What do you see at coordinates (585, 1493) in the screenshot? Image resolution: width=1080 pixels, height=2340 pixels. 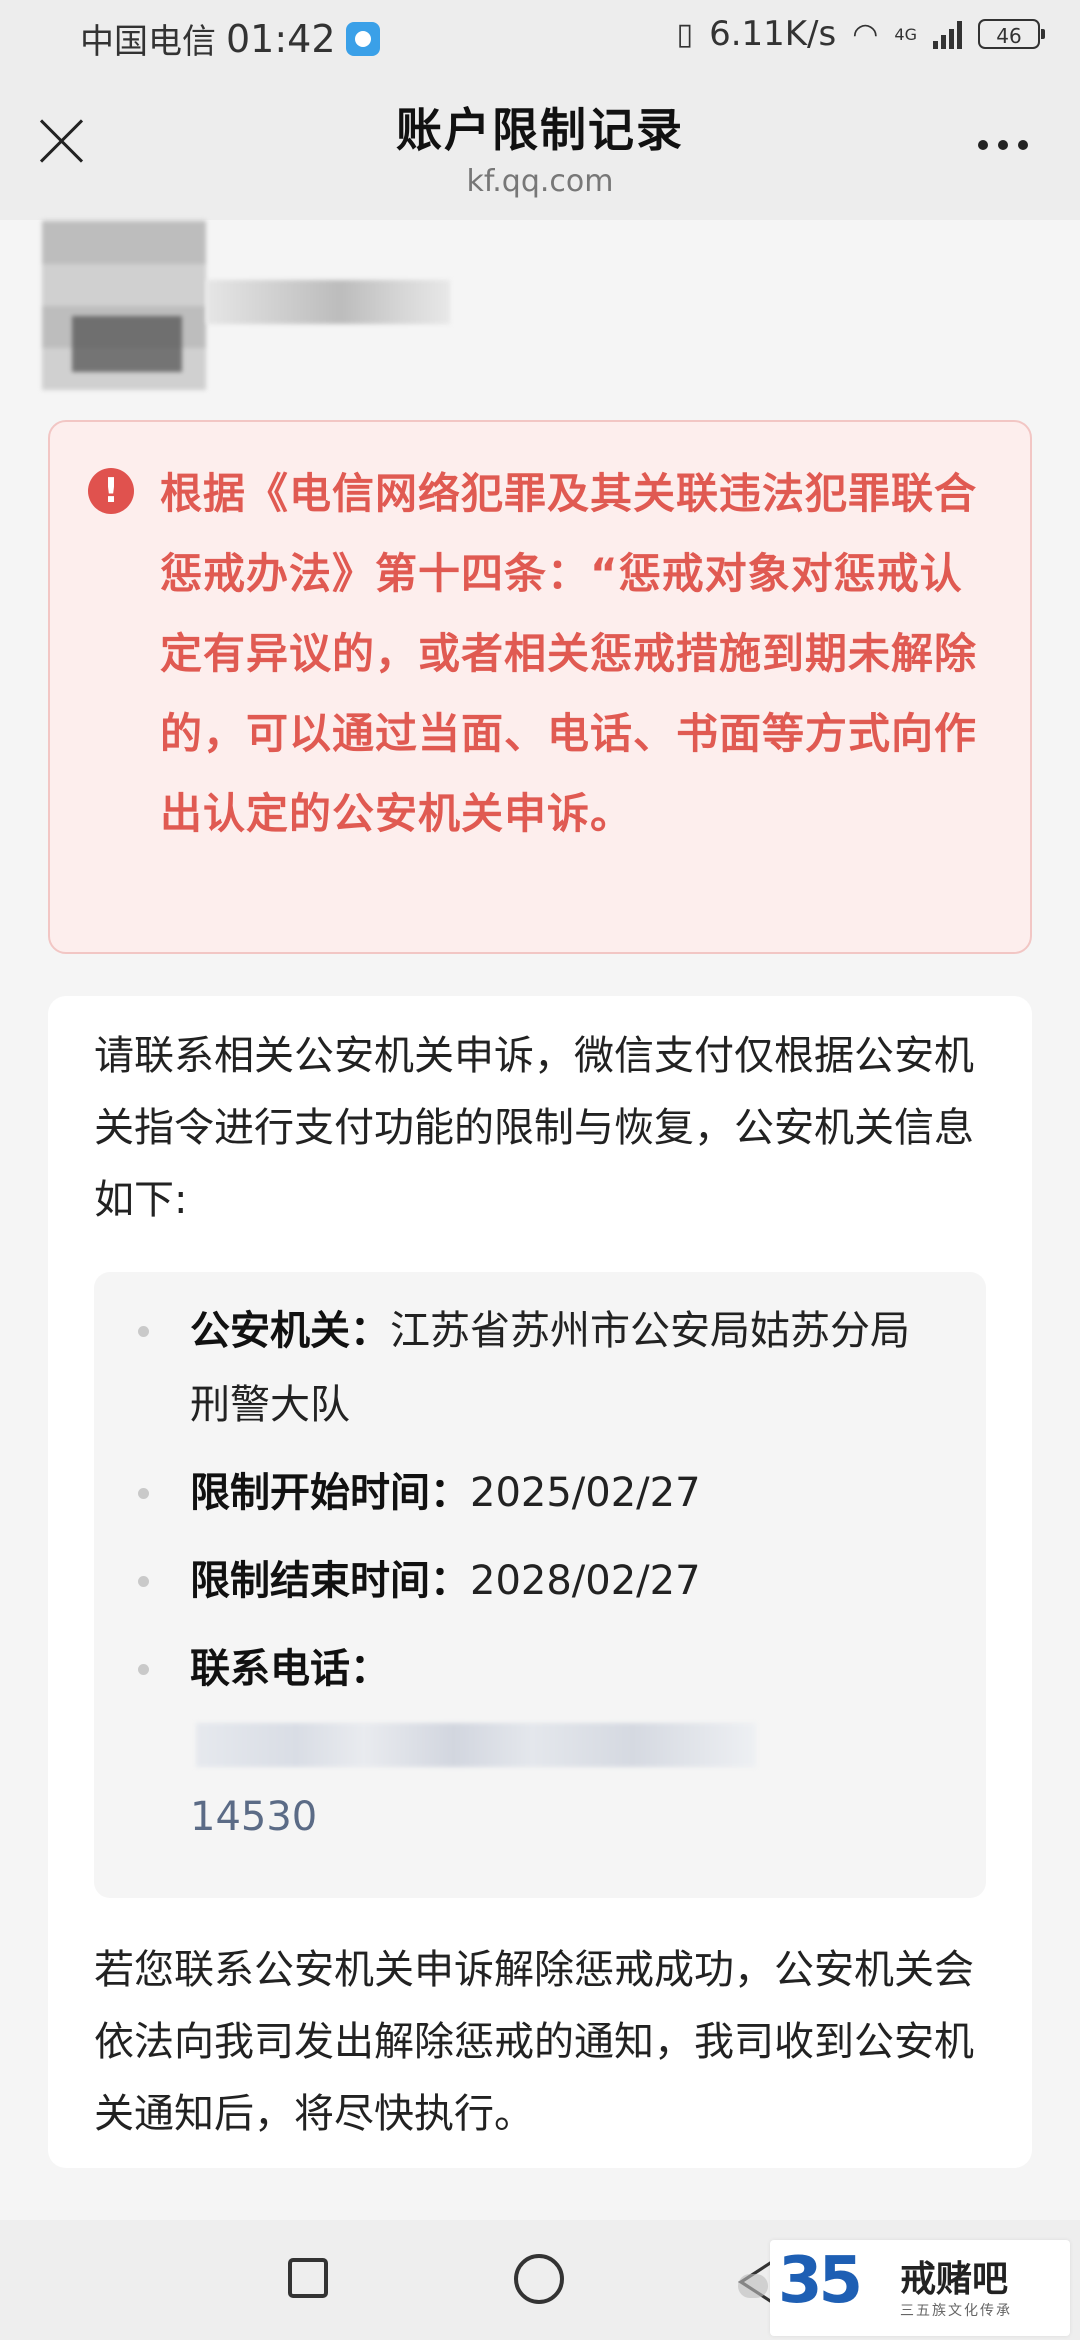 I see `detail-value: 2025/02/27` at bounding box center [585, 1493].